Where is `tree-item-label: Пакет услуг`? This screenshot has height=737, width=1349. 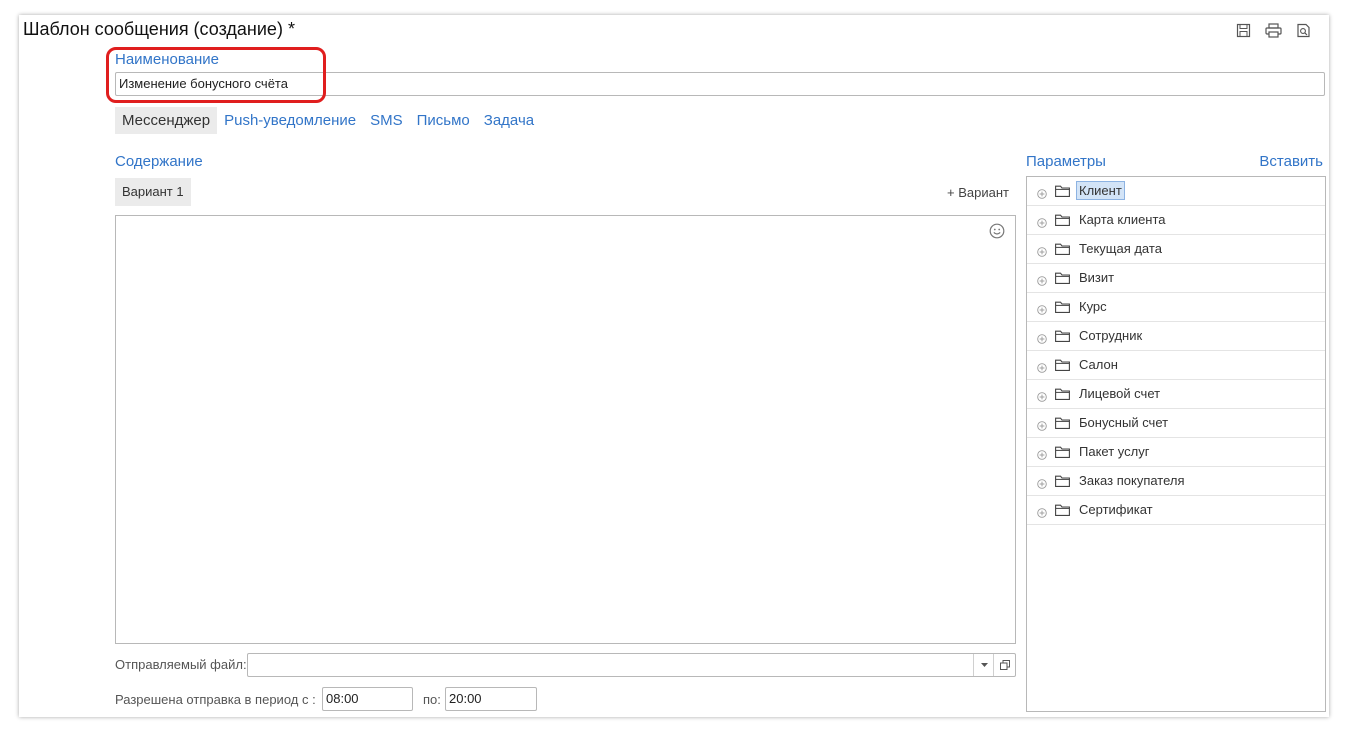
tree-item-label: Пакет услуг is located at coordinates (1114, 451).